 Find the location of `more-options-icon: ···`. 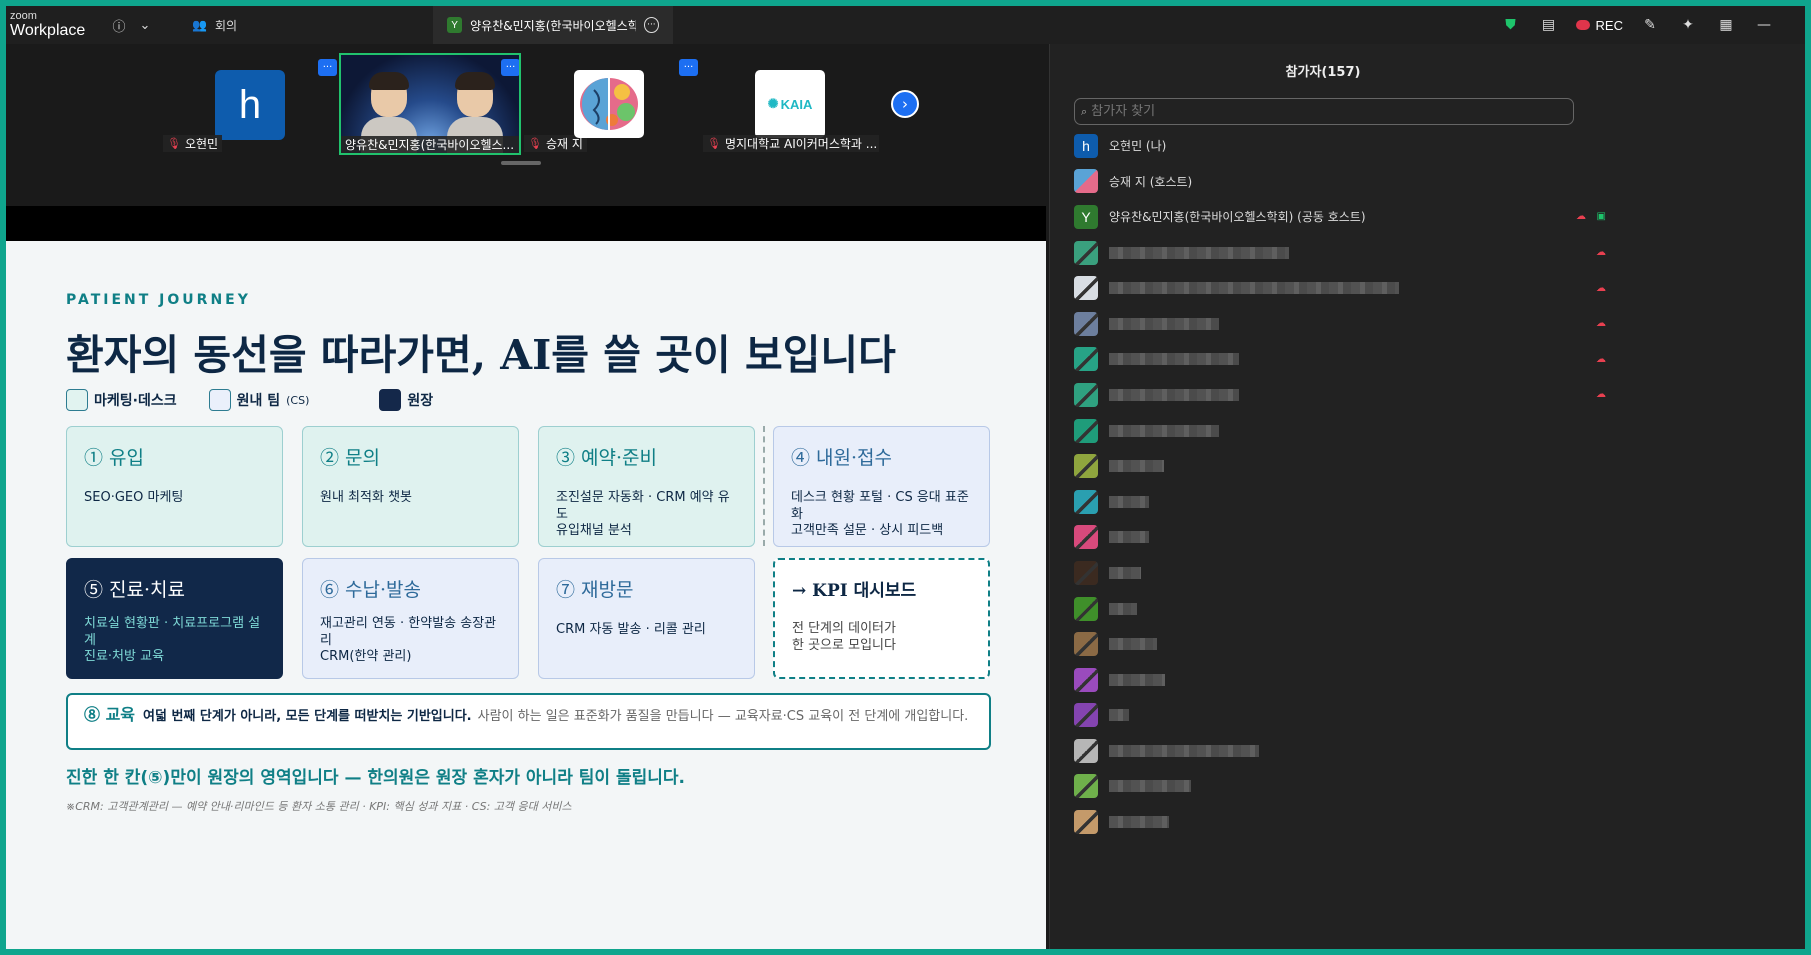

more-options-icon: ··· is located at coordinates (651, 25).